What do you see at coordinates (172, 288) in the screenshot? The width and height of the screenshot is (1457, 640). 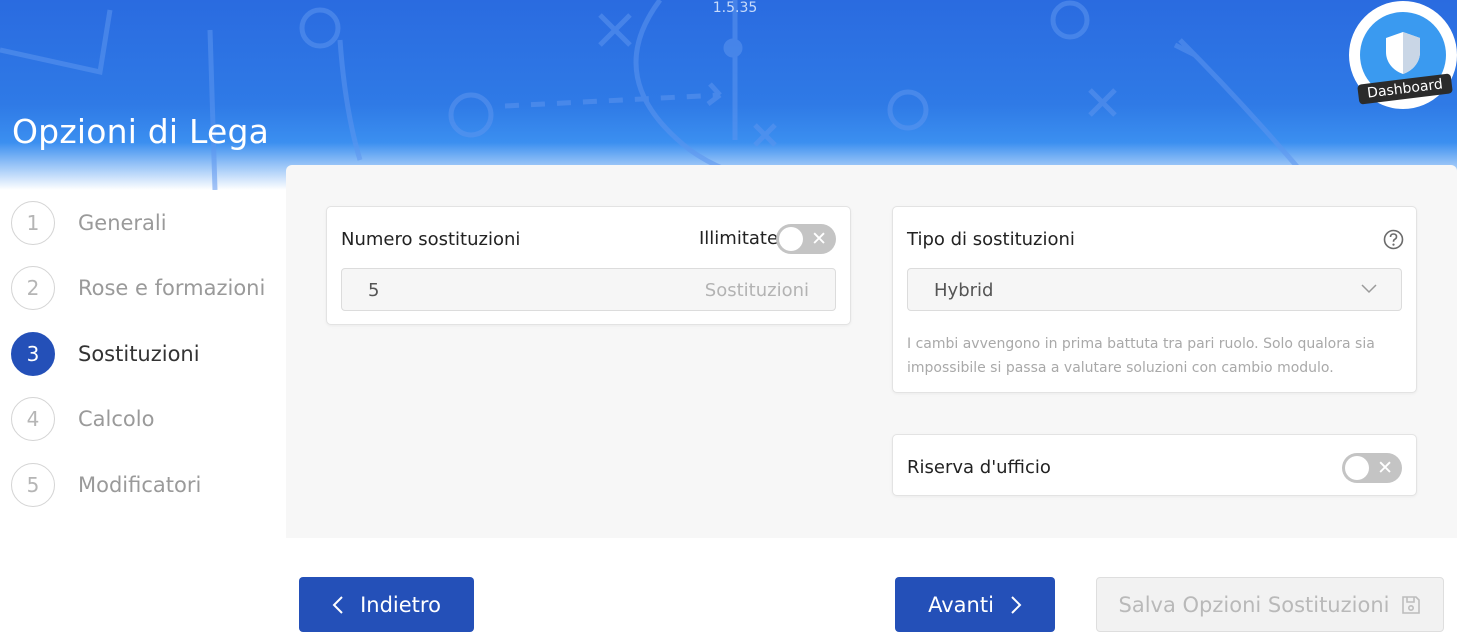 I see `step-label: Rose e formazioni` at bounding box center [172, 288].